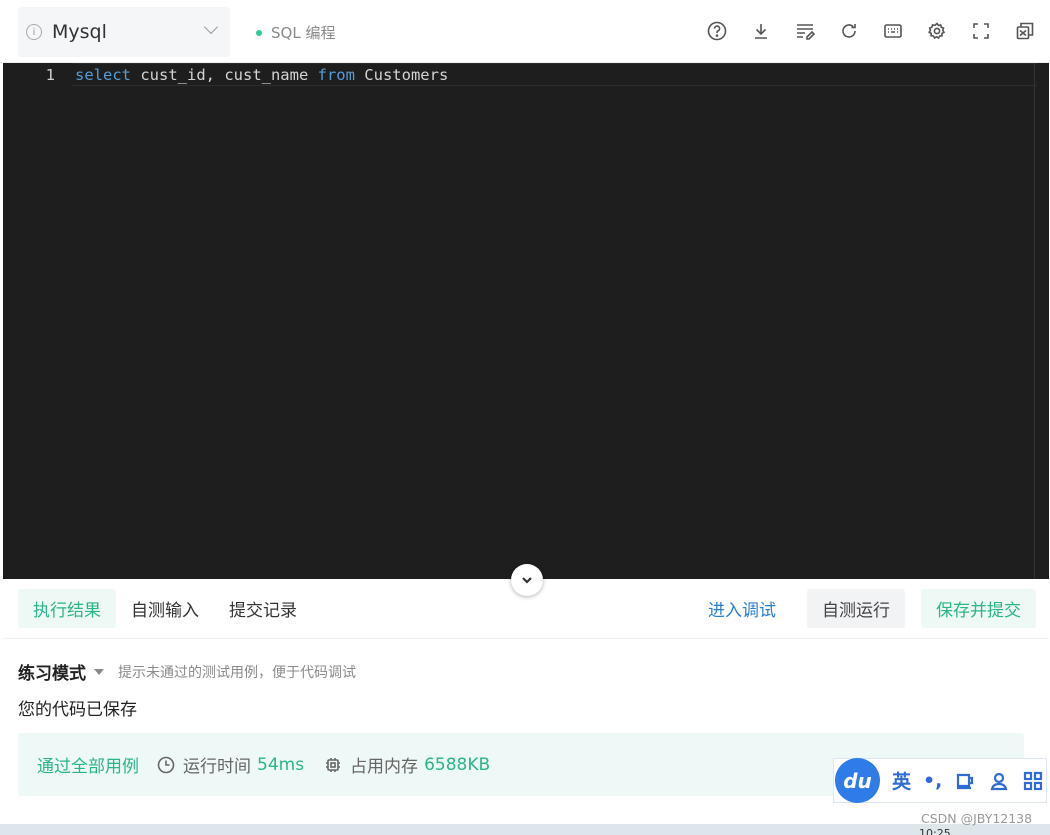 The image size is (1050, 835). I want to click on editor-scrollbar, so click(1034, 321).